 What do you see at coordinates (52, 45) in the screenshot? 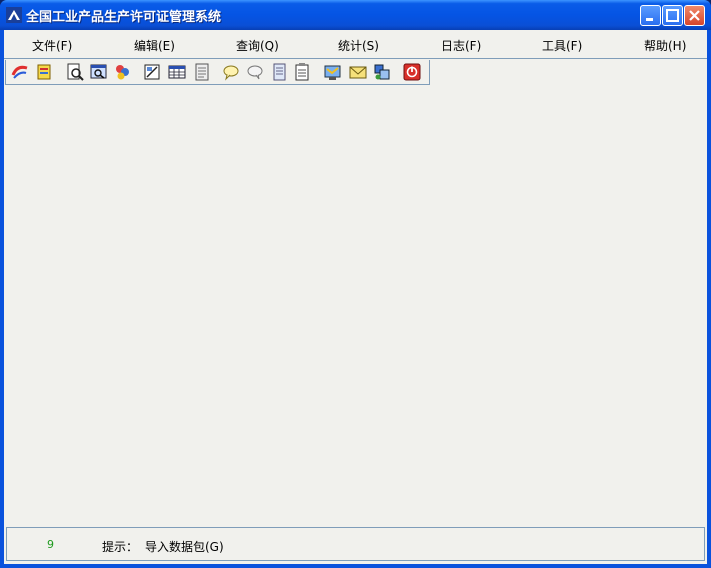
I see `menu-file: 文件(F)` at bounding box center [52, 45].